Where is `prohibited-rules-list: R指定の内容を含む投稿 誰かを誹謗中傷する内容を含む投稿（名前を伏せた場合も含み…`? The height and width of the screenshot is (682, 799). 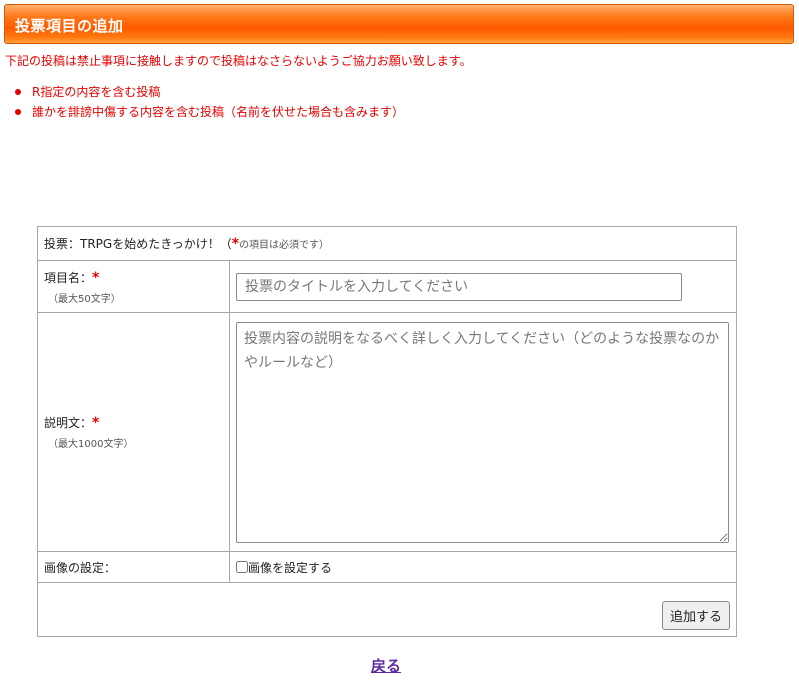 prohibited-rules-list: R指定の内容を含む投稿 誰かを誹謗中傷する内容を含む投稿（名前を伏せた場合も含み… is located at coordinates (209, 102).